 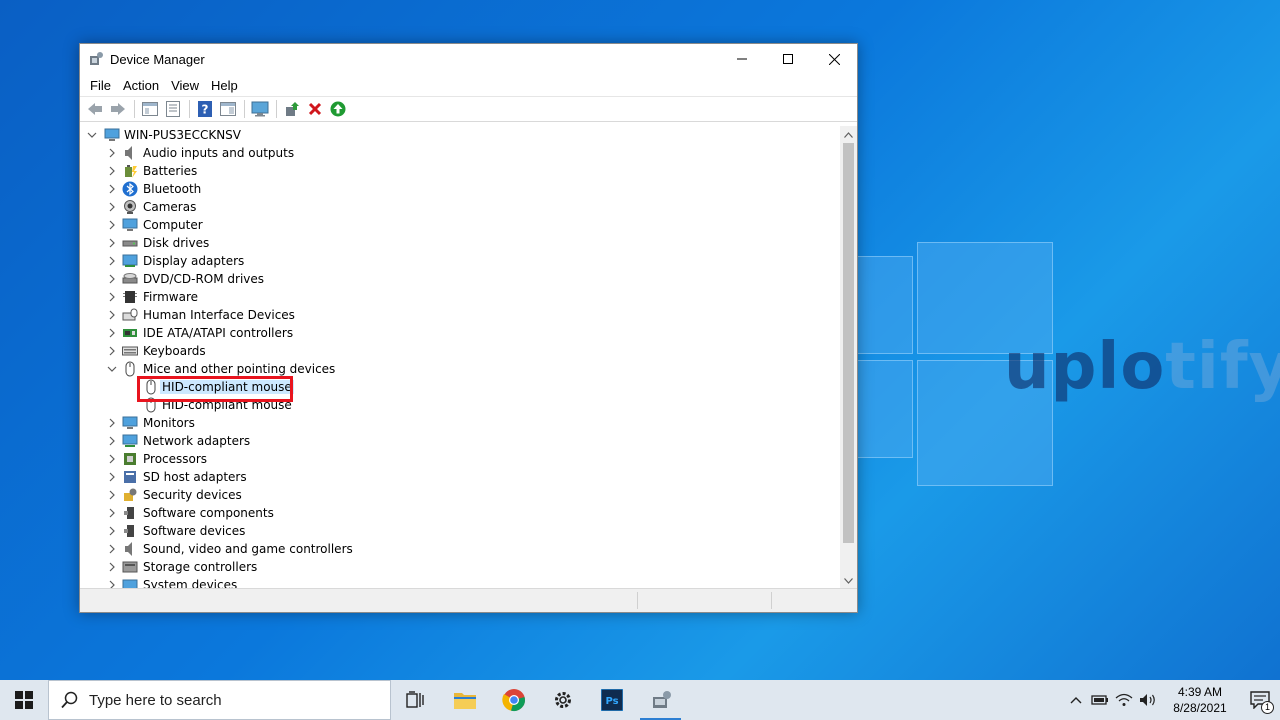 I want to click on battery-tray-button, so click(x=1100, y=700).